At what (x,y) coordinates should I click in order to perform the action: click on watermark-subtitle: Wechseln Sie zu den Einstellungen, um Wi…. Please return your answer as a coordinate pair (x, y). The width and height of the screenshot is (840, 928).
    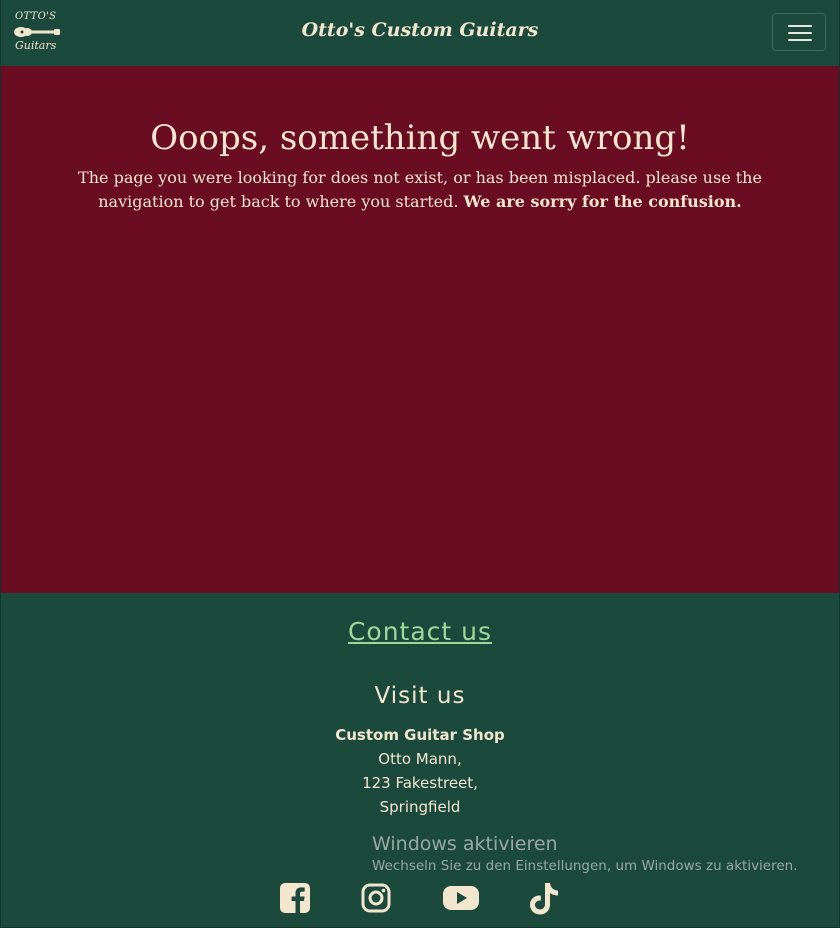
    Looking at the image, I should click on (585, 866).